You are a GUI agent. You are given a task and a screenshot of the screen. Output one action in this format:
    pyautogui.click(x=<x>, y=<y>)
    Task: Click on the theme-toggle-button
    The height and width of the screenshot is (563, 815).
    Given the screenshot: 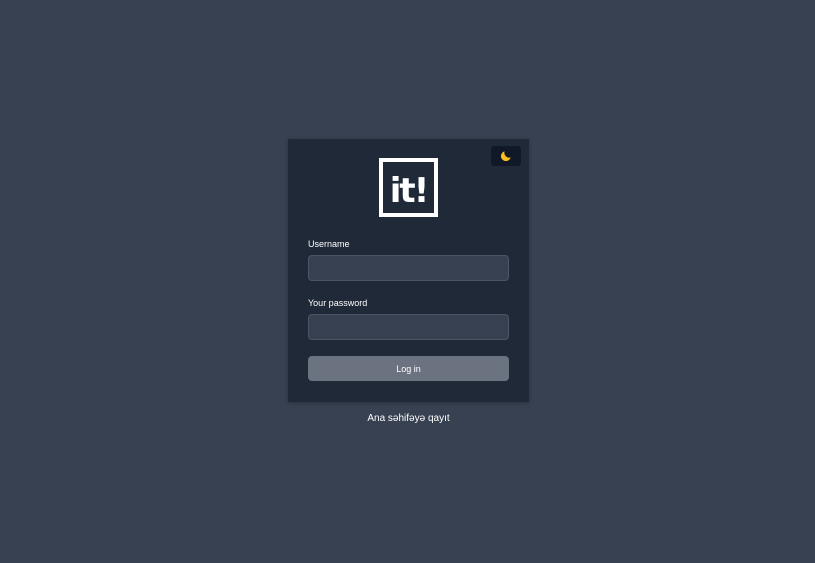 What is the action you would take?
    pyautogui.click(x=506, y=156)
    